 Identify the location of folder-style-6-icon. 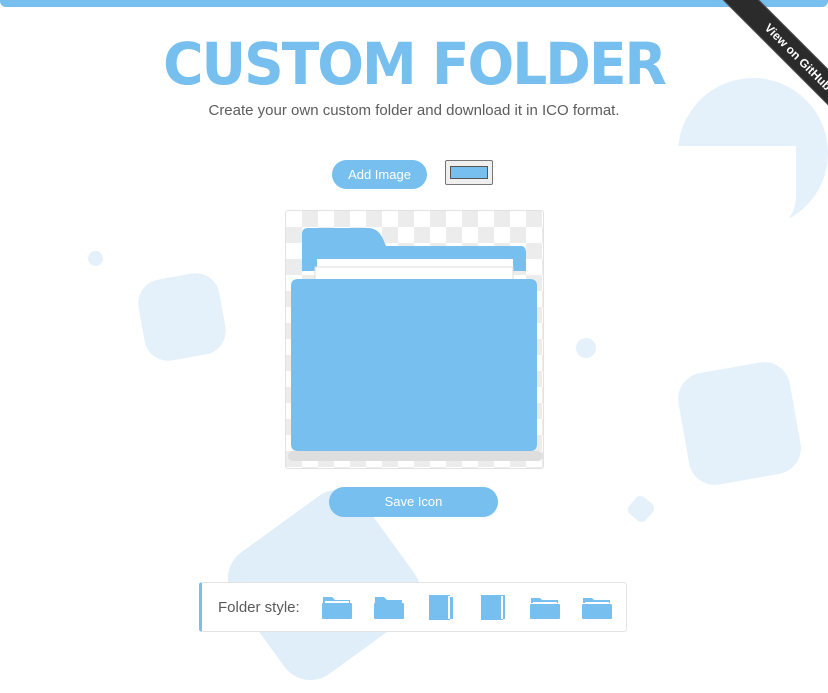
(597, 607).